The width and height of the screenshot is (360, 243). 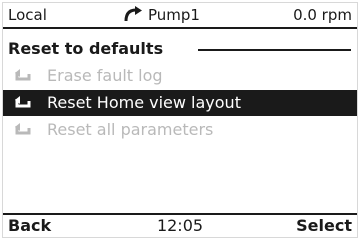 I want to click on softkey-bar: Back 12:05 Select, so click(x=180, y=225).